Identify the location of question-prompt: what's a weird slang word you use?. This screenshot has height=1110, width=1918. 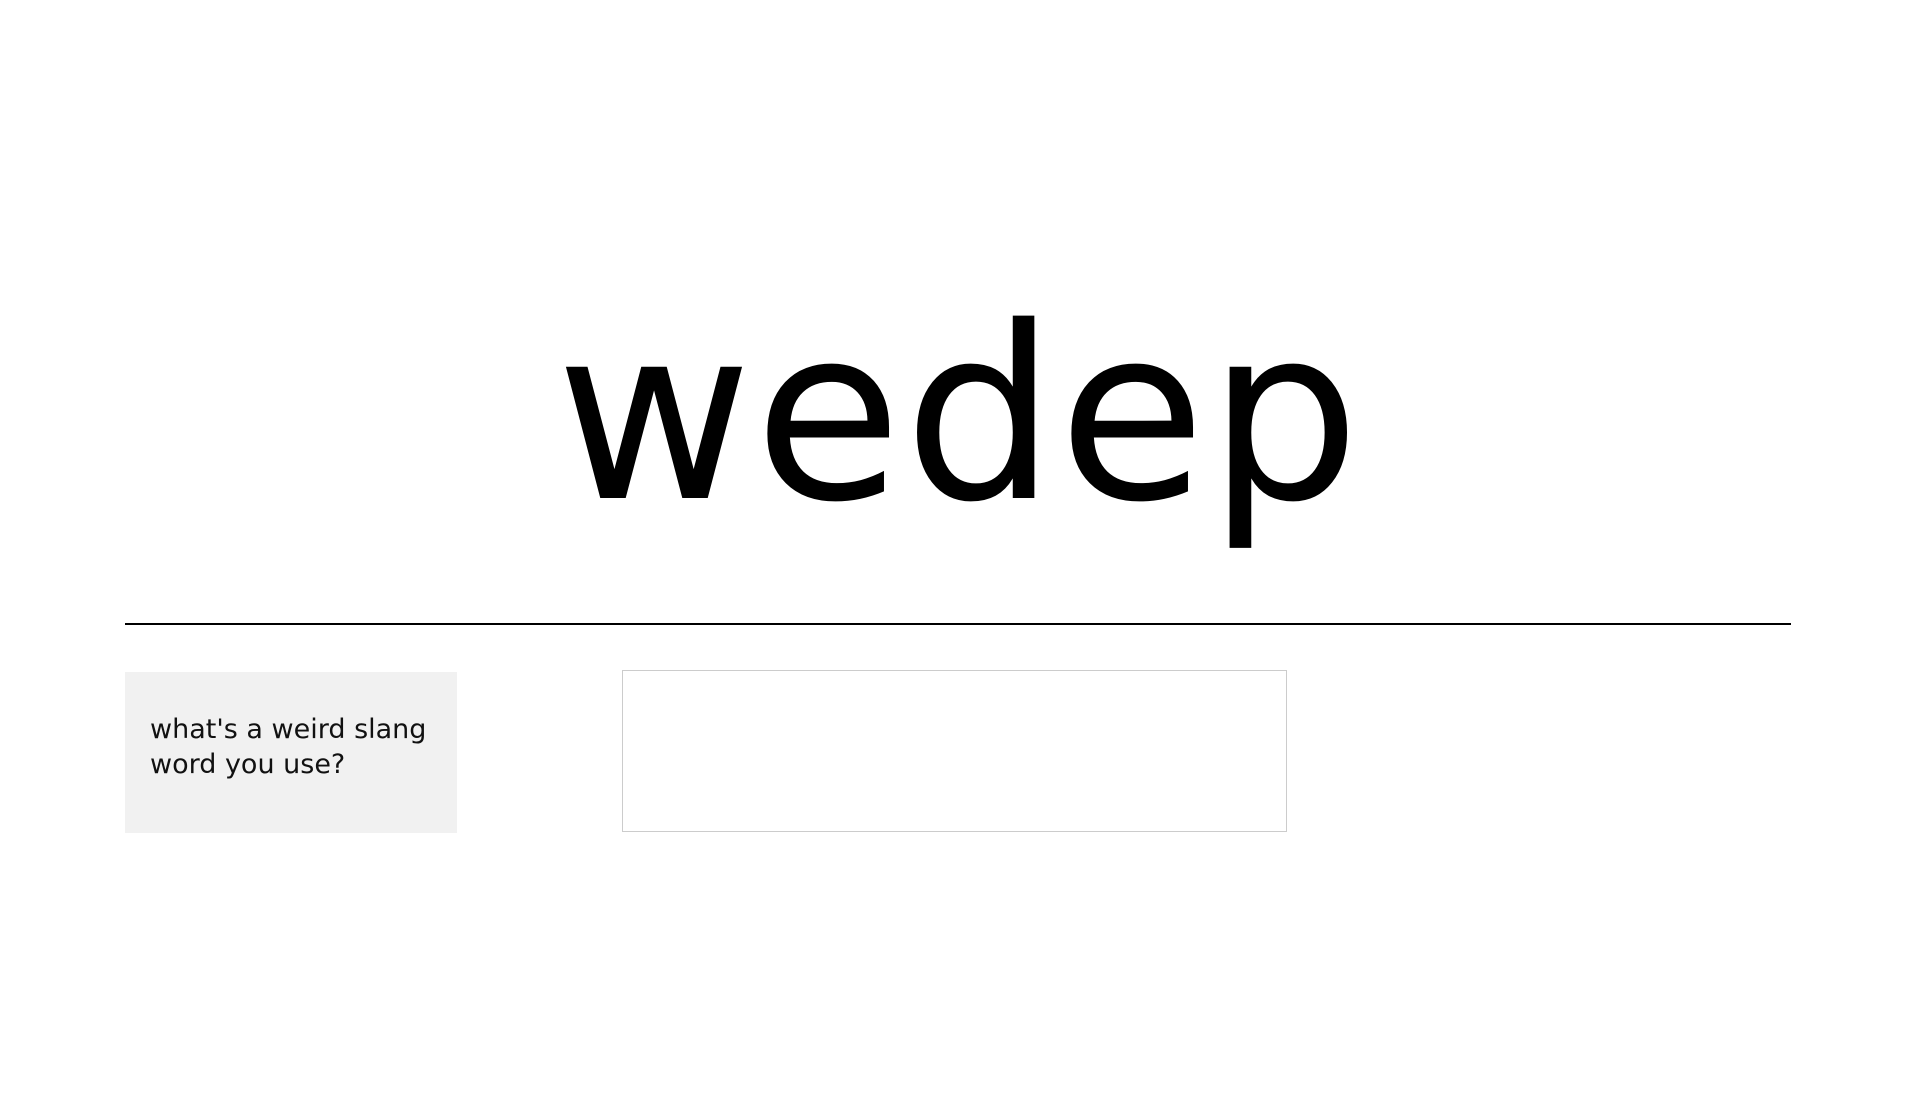
(291, 752).